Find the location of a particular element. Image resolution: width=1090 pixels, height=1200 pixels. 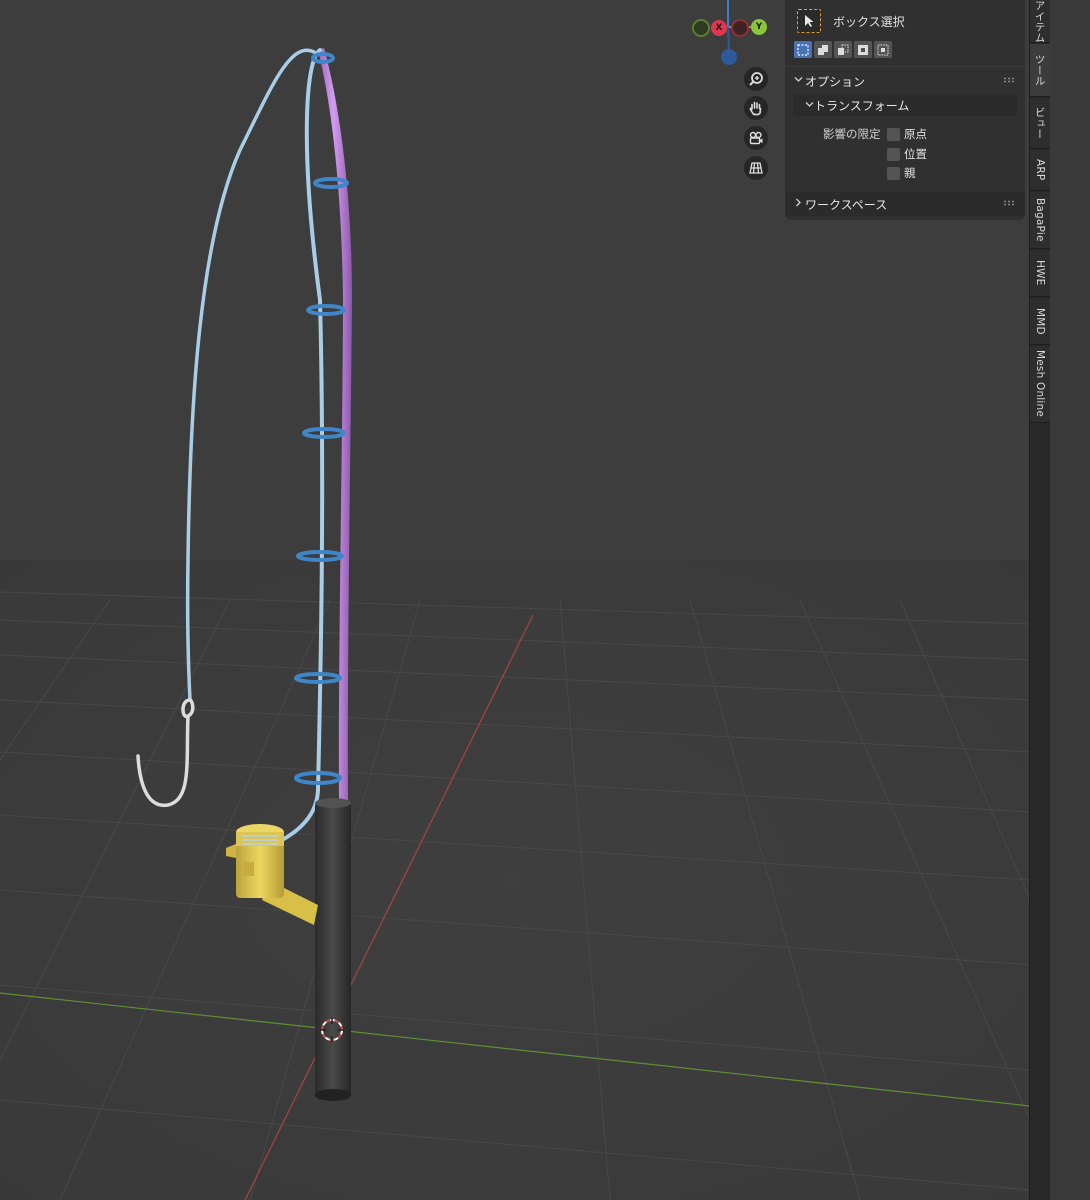

checkbox-label: 位置 is located at coordinates (915, 154).